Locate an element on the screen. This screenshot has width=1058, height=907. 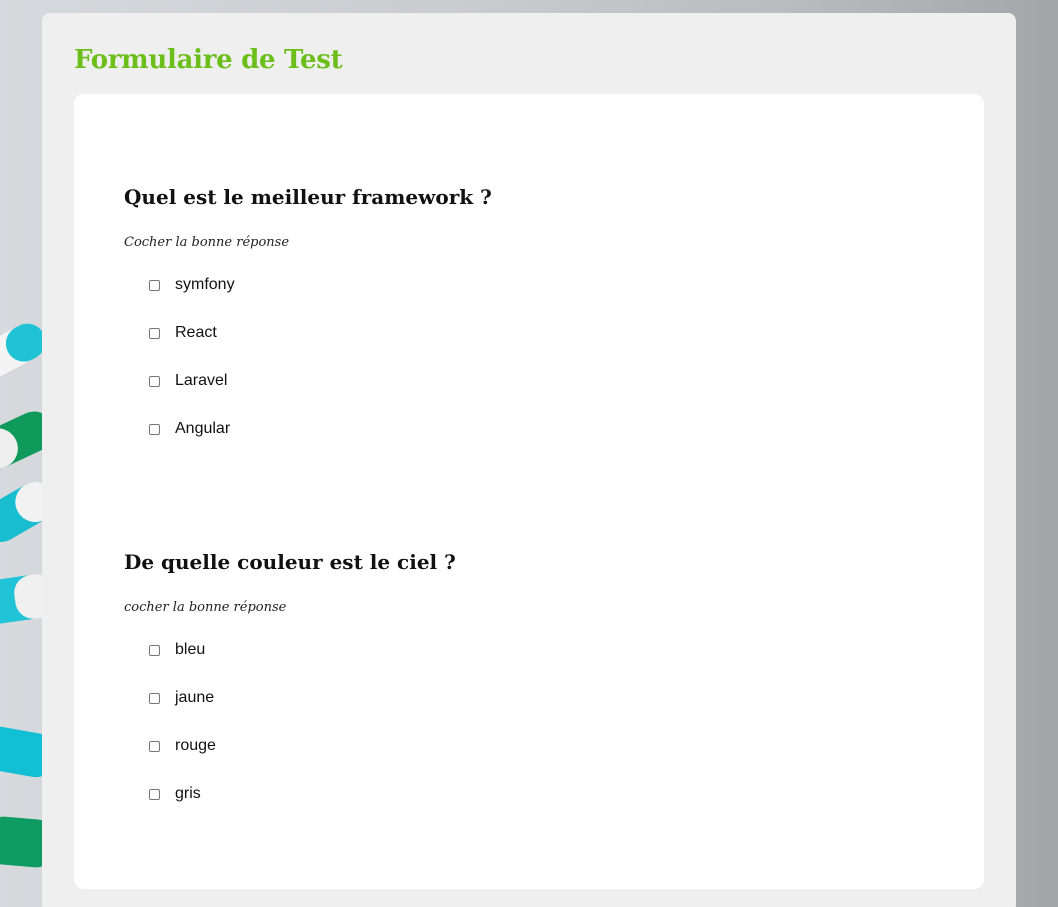
option-react: React is located at coordinates (183, 333).